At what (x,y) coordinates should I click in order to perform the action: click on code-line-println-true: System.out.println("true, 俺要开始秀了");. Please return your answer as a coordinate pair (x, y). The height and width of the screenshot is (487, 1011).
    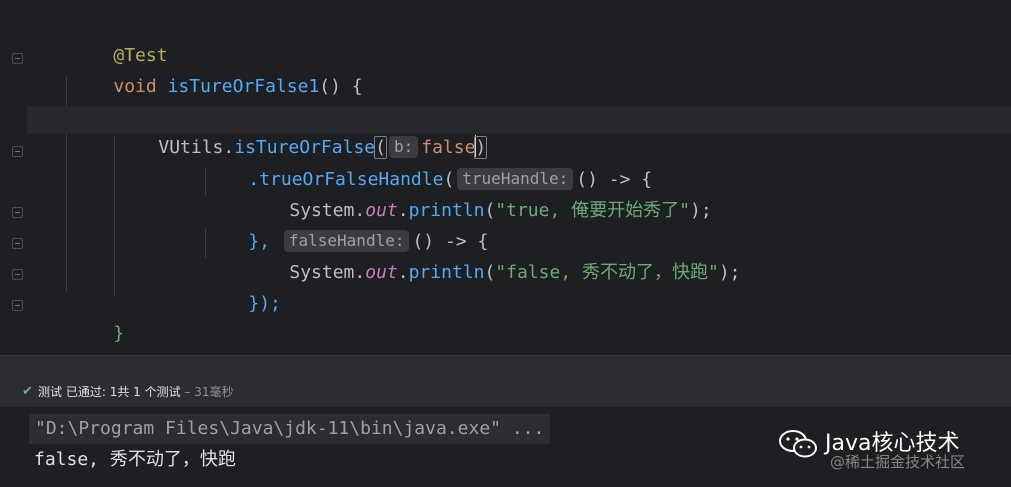
    Looking at the image, I should click on (478, 195).